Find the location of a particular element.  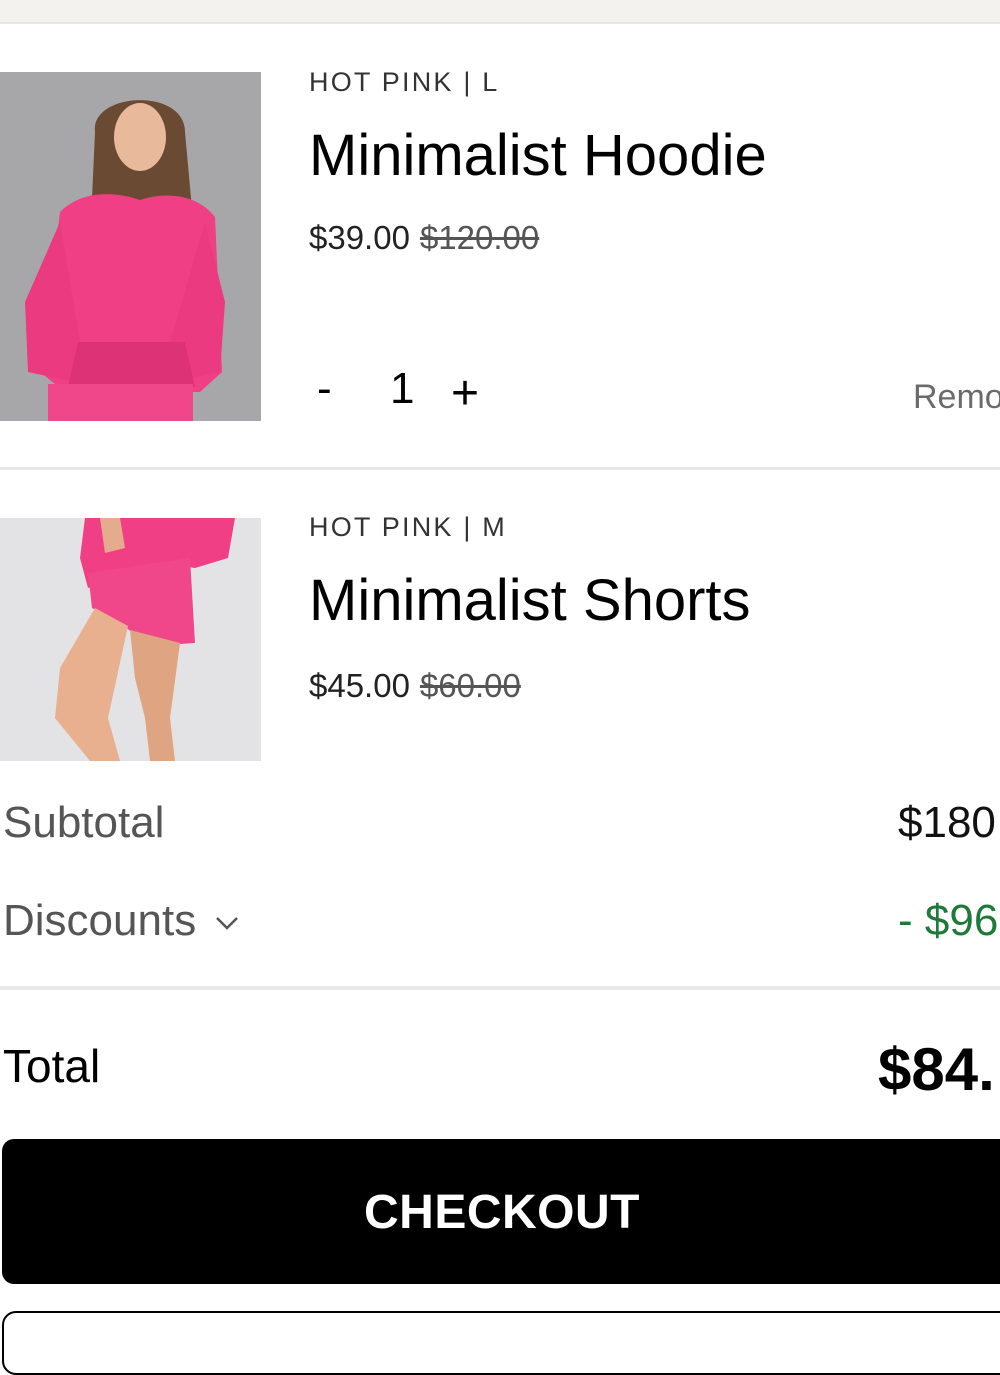

original-price: $60.00 is located at coordinates (470, 685).